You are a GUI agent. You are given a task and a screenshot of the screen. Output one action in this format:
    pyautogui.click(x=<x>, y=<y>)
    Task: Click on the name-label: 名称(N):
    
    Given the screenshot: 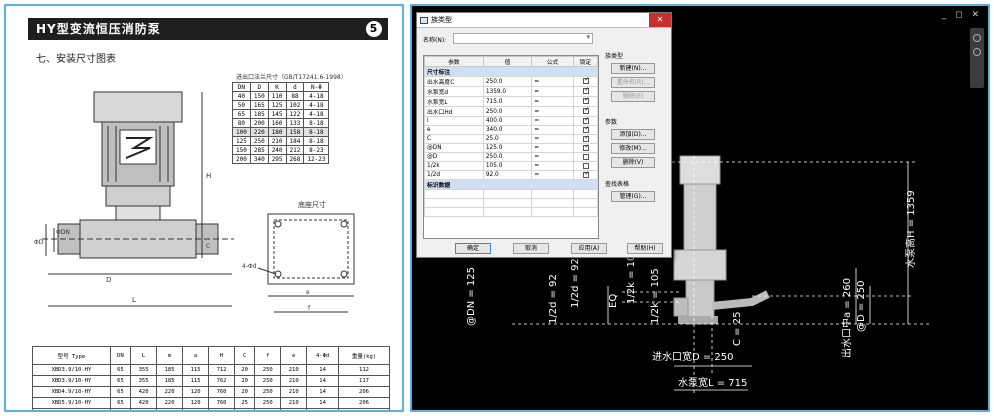 What is the action you would take?
    pyautogui.click(x=435, y=40)
    